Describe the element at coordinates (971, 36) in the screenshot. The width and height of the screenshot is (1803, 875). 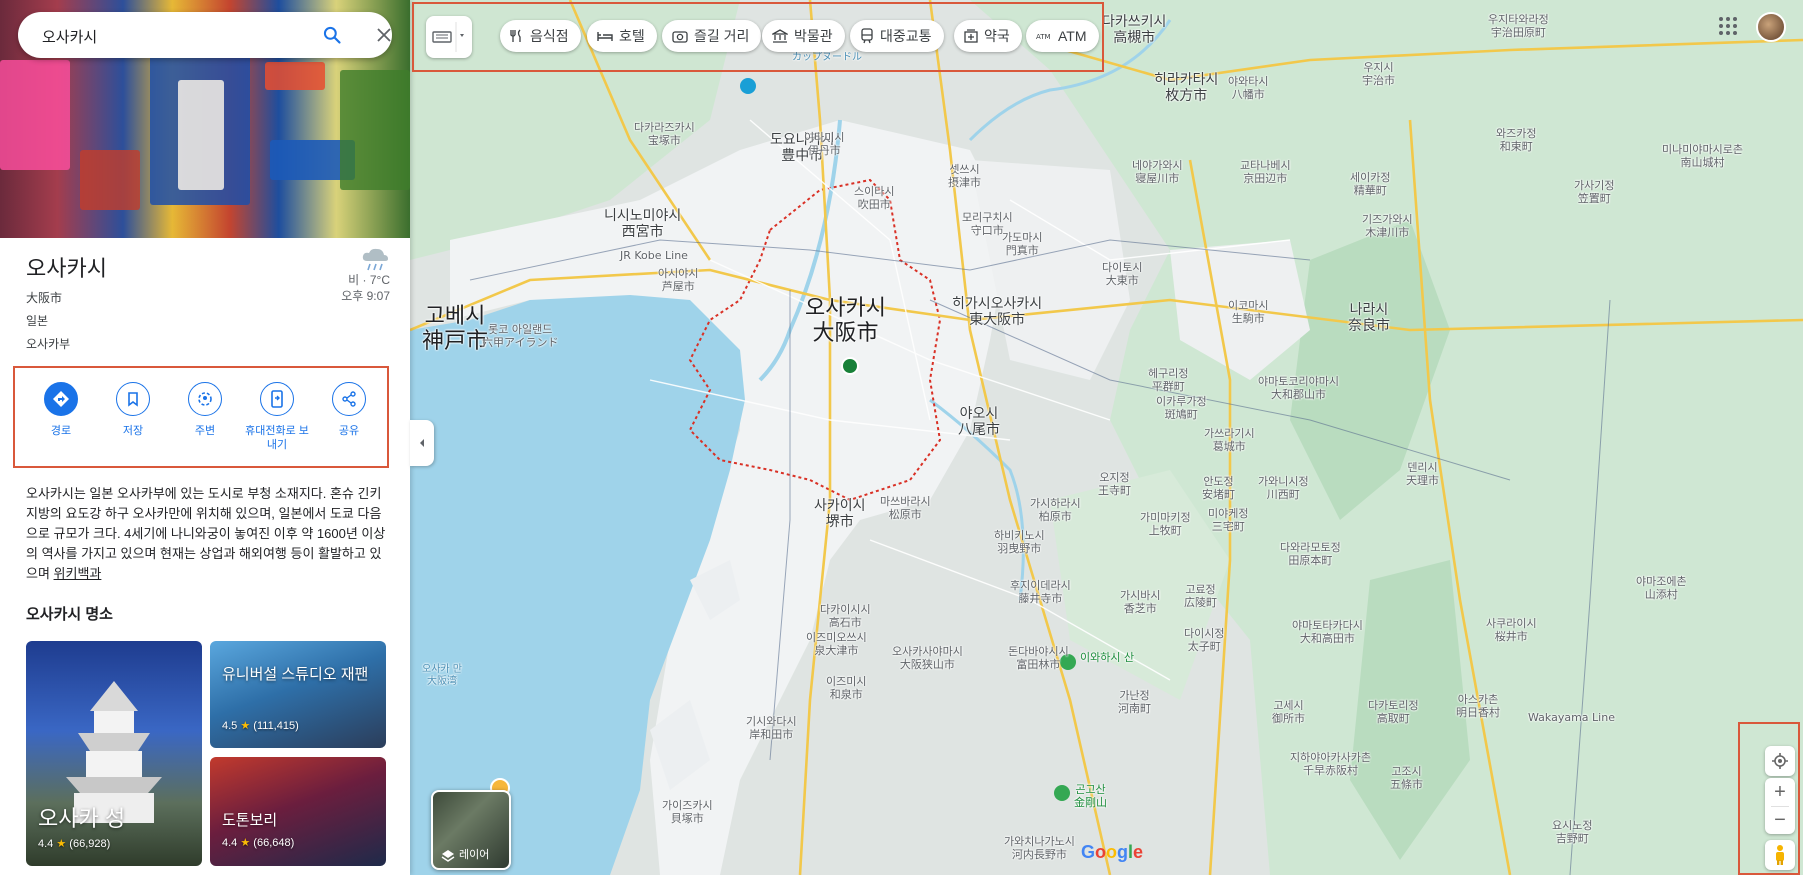
I see `pharmacy-icon` at that location.